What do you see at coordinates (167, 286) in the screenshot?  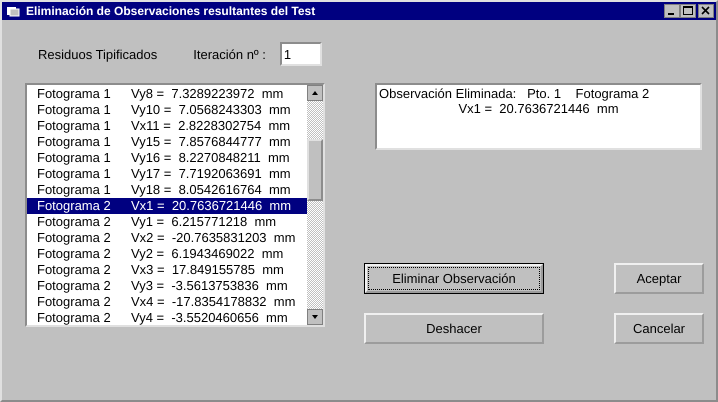 I see `list-item: Fotograma 2 Vy3 = -3.5613753836 mm` at bounding box center [167, 286].